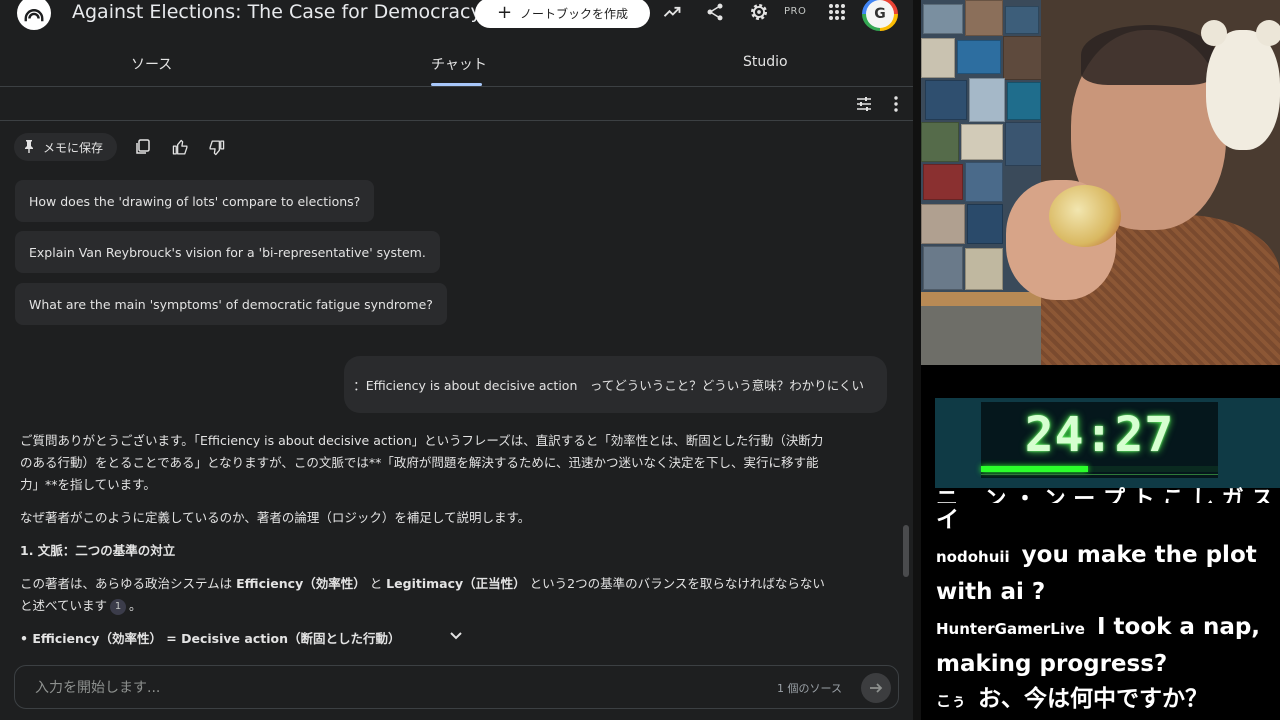  I want to click on chat-message-text: お、今は何中ですか？, so click(1093, 699).